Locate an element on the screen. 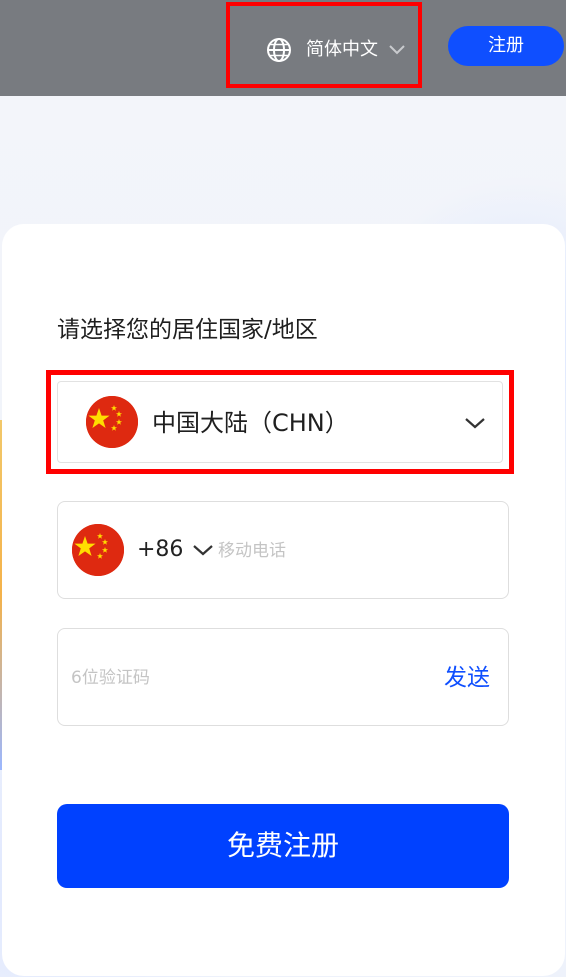 The width and height of the screenshot is (566, 977). phone-input is located at coordinates (353, 551).